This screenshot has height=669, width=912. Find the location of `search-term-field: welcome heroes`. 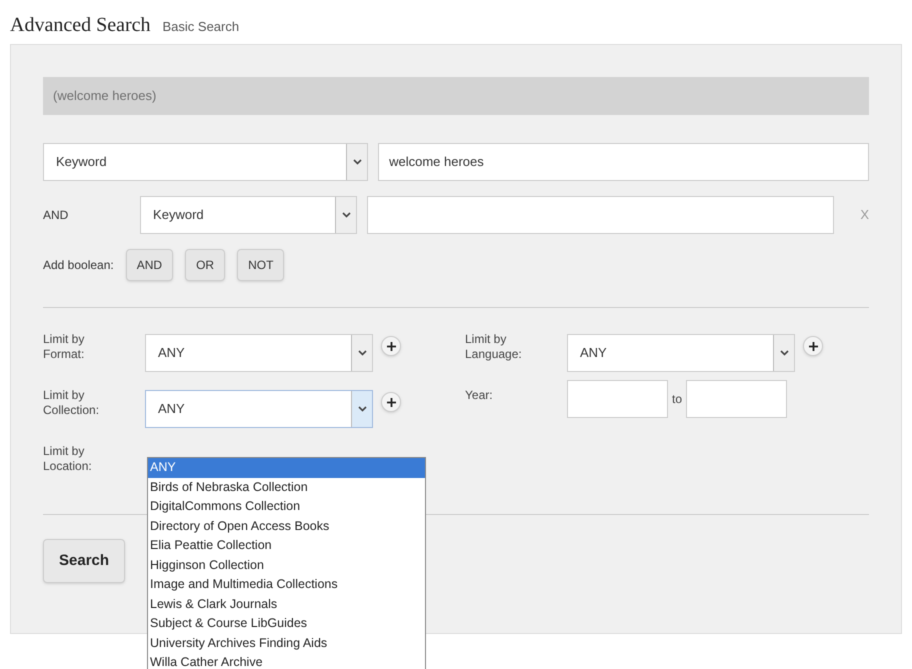

search-term-field: welcome heroes is located at coordinates (623, 162).